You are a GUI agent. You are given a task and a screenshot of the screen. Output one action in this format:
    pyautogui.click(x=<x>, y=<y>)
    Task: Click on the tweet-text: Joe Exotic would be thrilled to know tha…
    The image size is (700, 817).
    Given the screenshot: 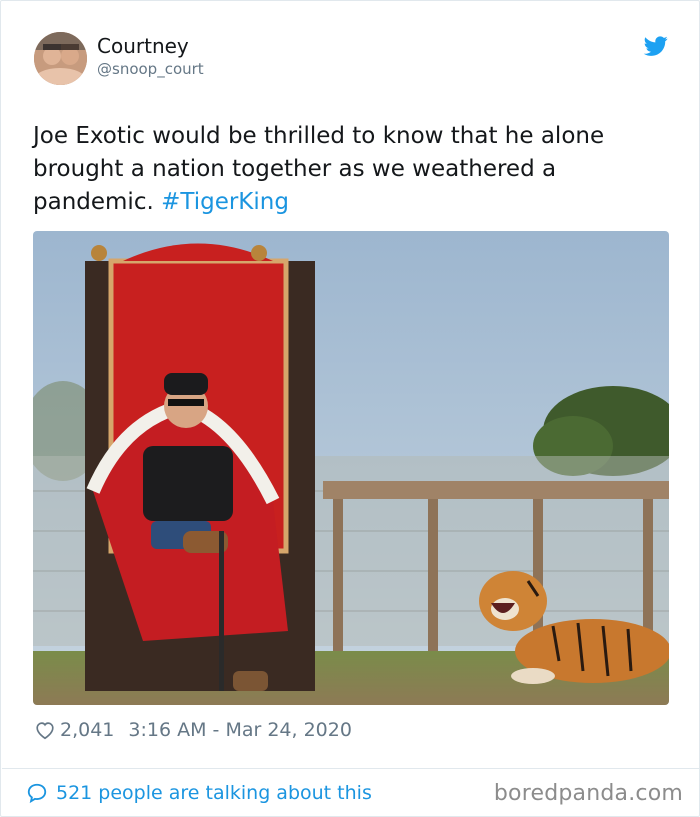 What is the action you would take?
    pyautogui.click(x=348, y=169)
    